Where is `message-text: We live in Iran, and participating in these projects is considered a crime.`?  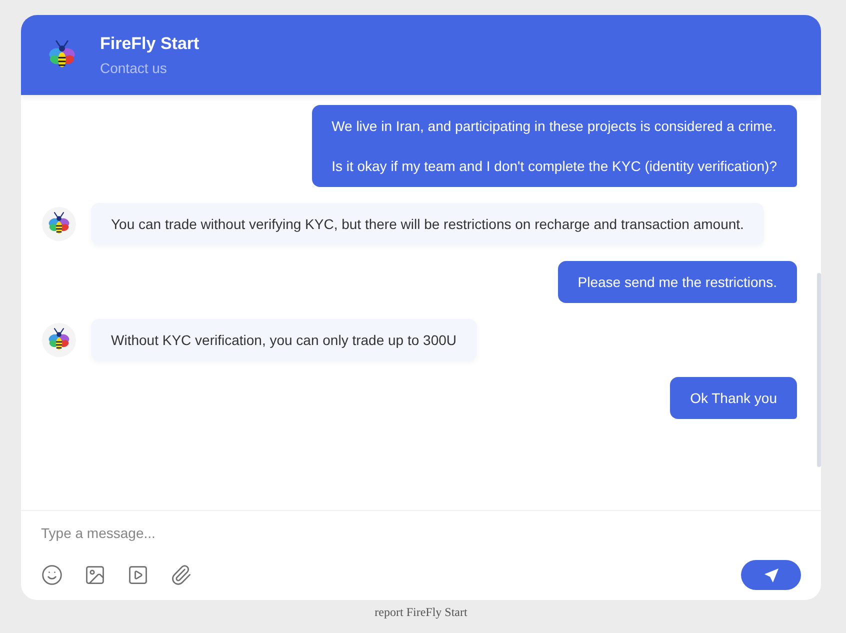 message-text: We live in Iran, and participating in these projects is considered a crime. is located at coordinates (554, 126).